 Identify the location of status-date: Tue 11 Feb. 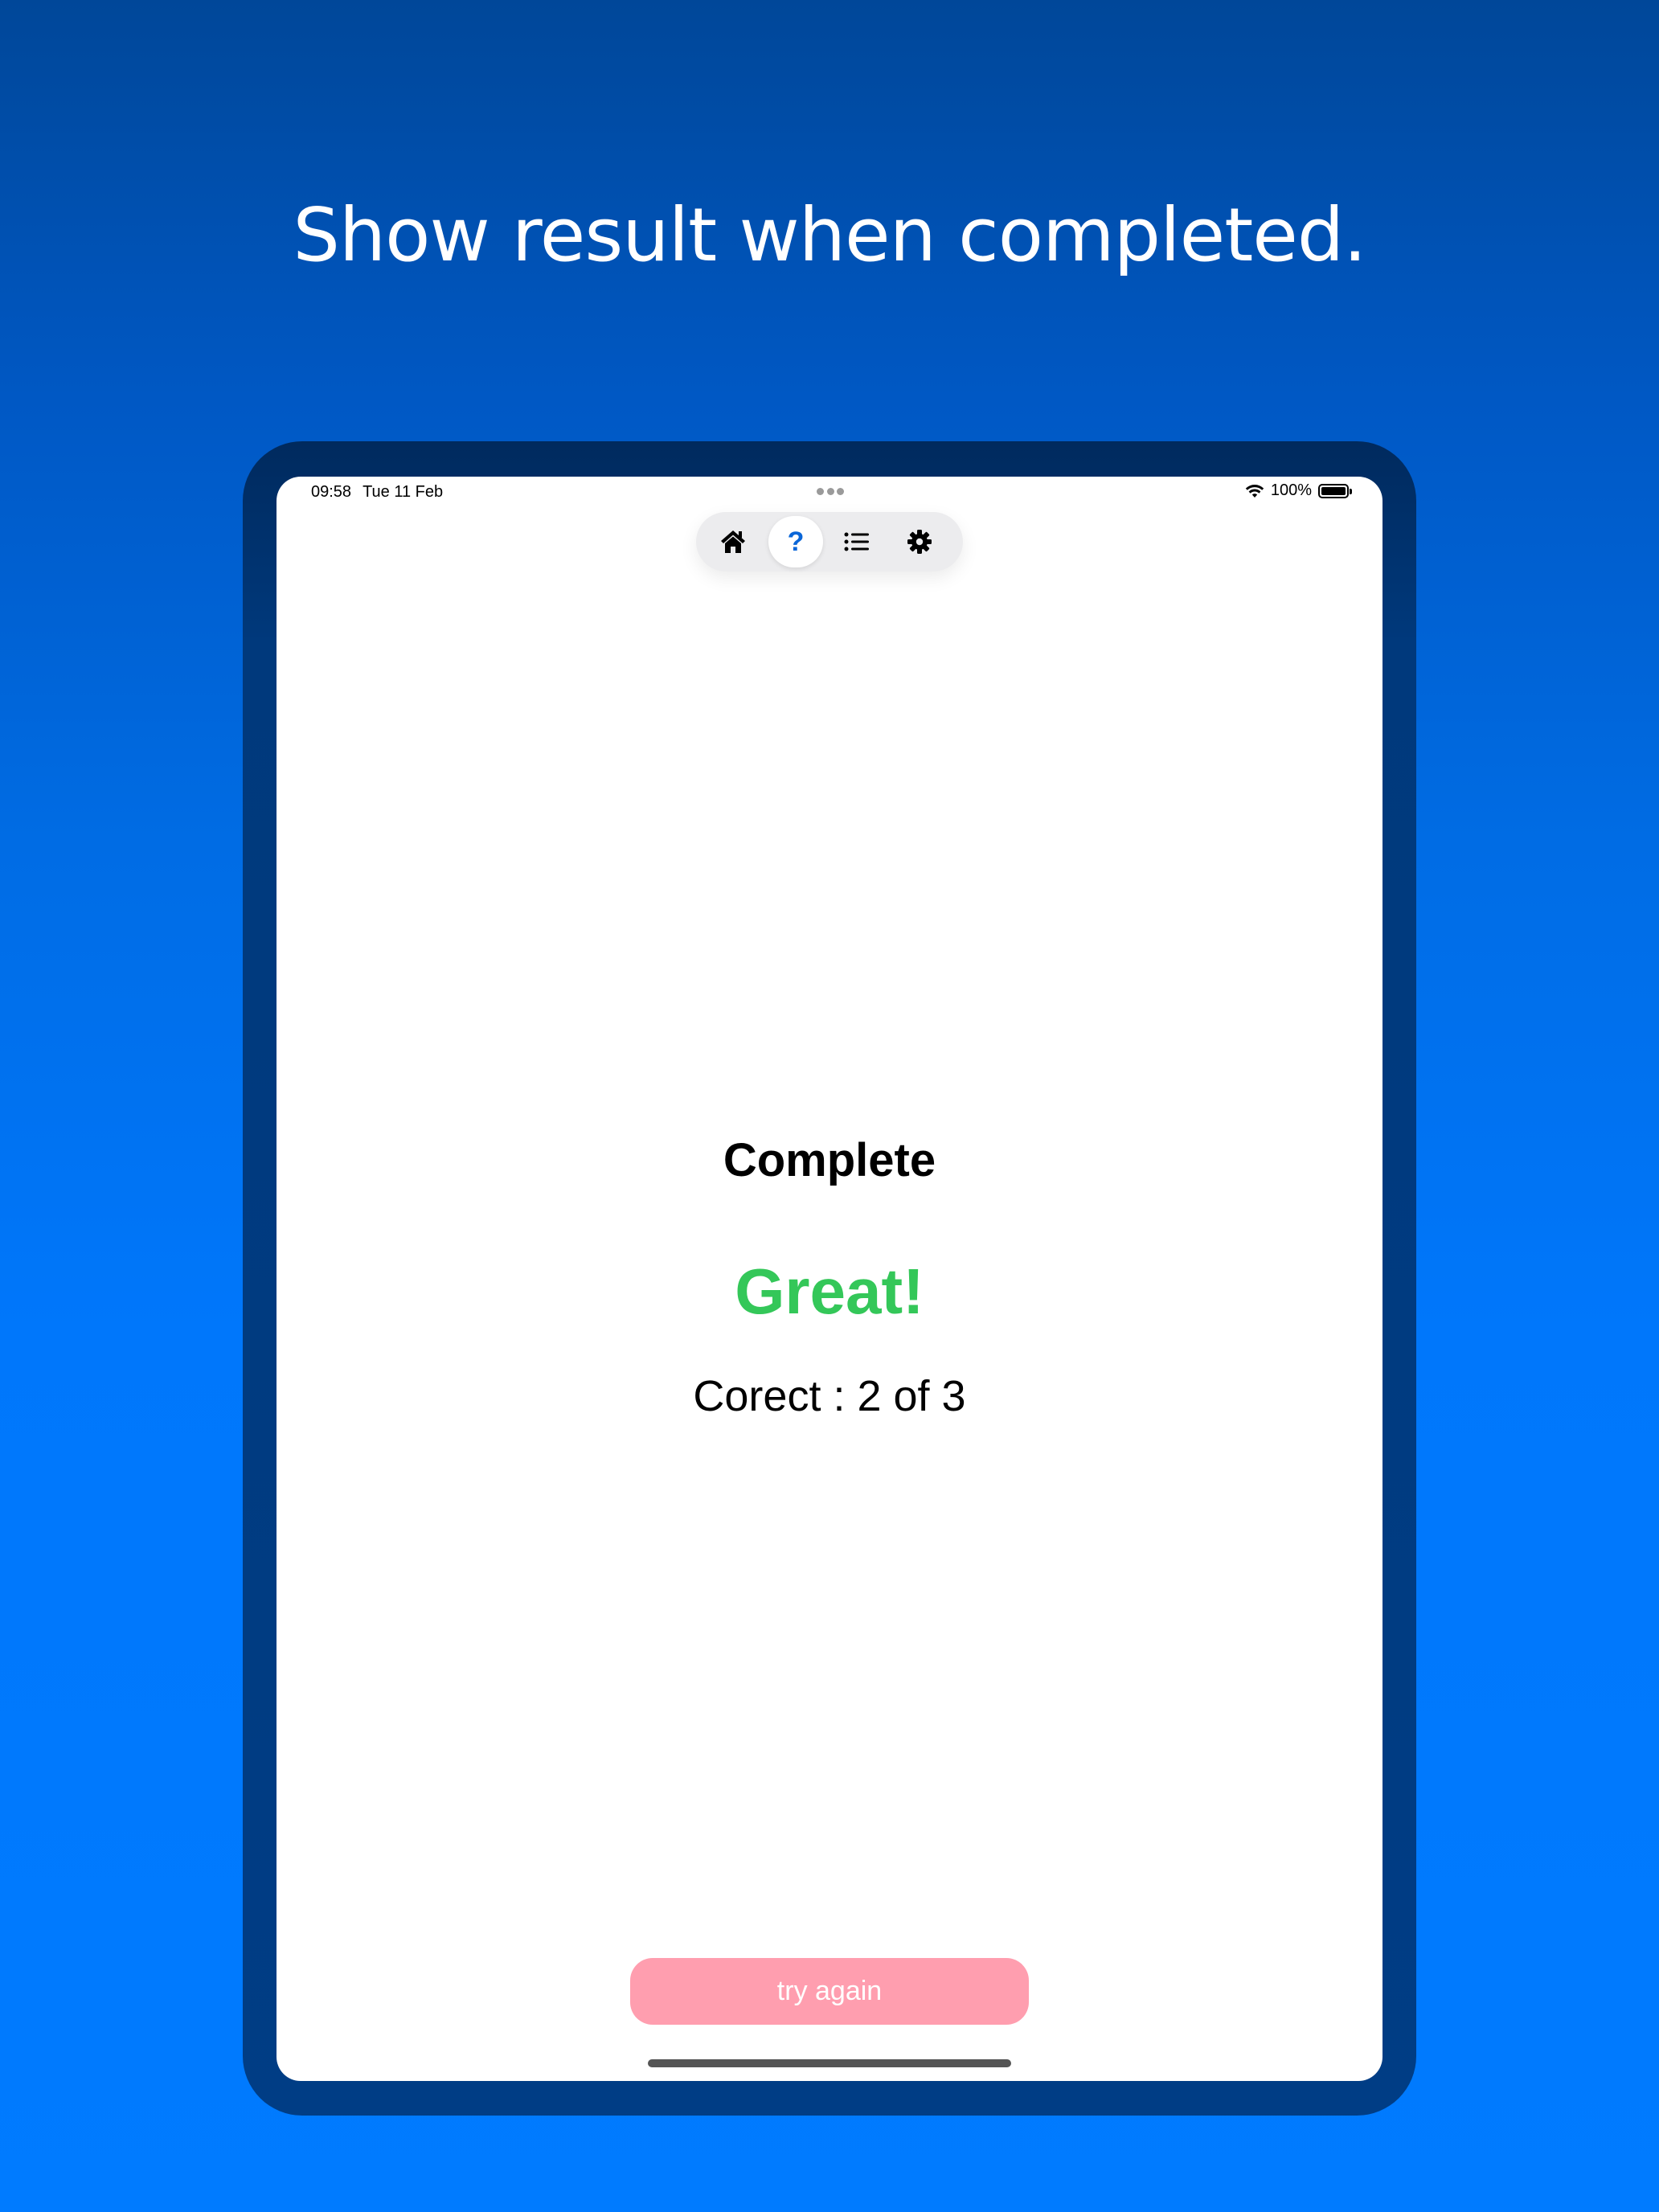
(403, 492).